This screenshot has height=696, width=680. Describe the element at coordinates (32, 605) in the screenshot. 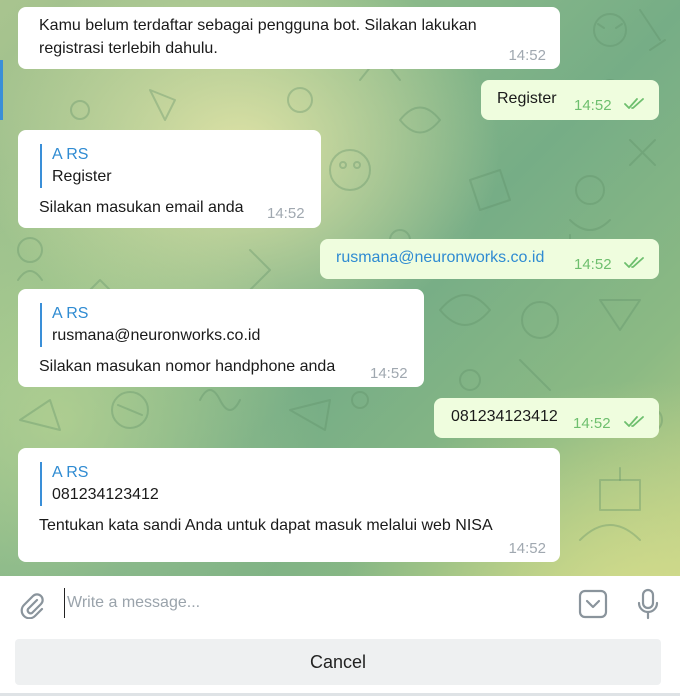

I see `paperclip-icon` at that location.